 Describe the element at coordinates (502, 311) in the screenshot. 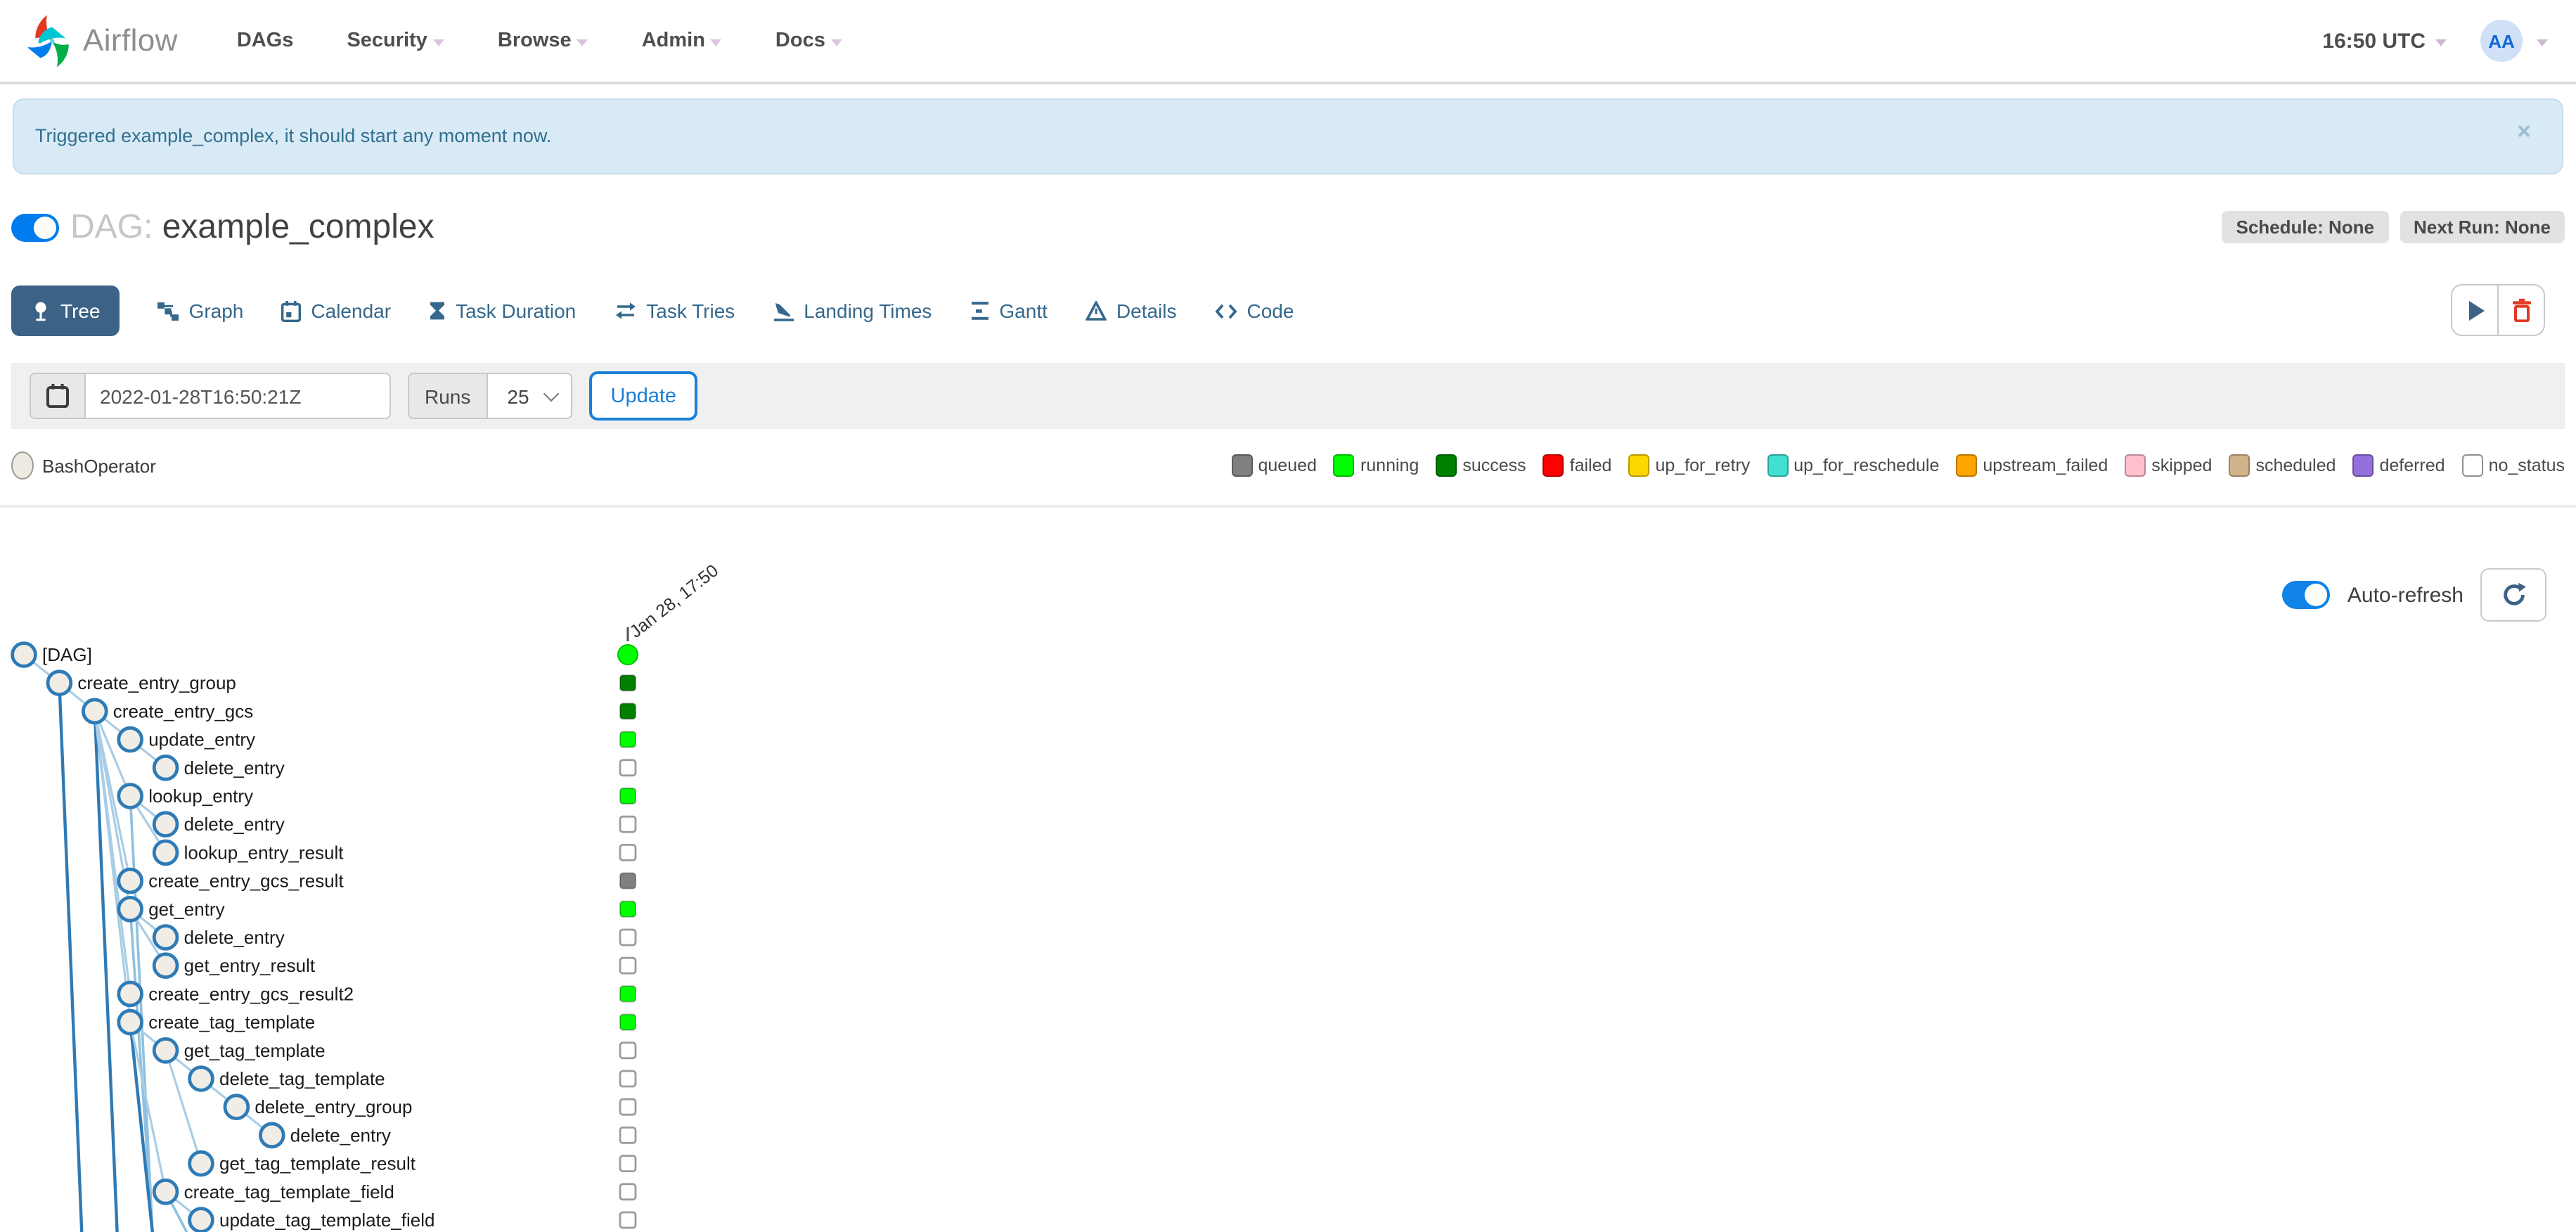

I see `tab-task-duration: Task Duration` at that location.